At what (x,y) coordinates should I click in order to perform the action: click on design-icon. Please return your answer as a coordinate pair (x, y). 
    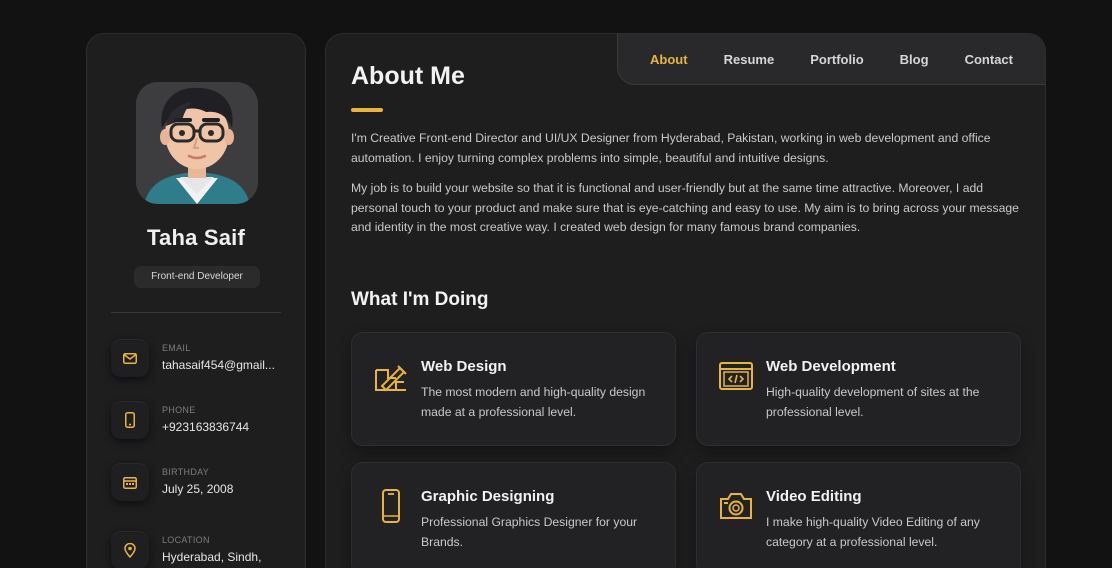
    Looking at the image, I should click on (391, 376).